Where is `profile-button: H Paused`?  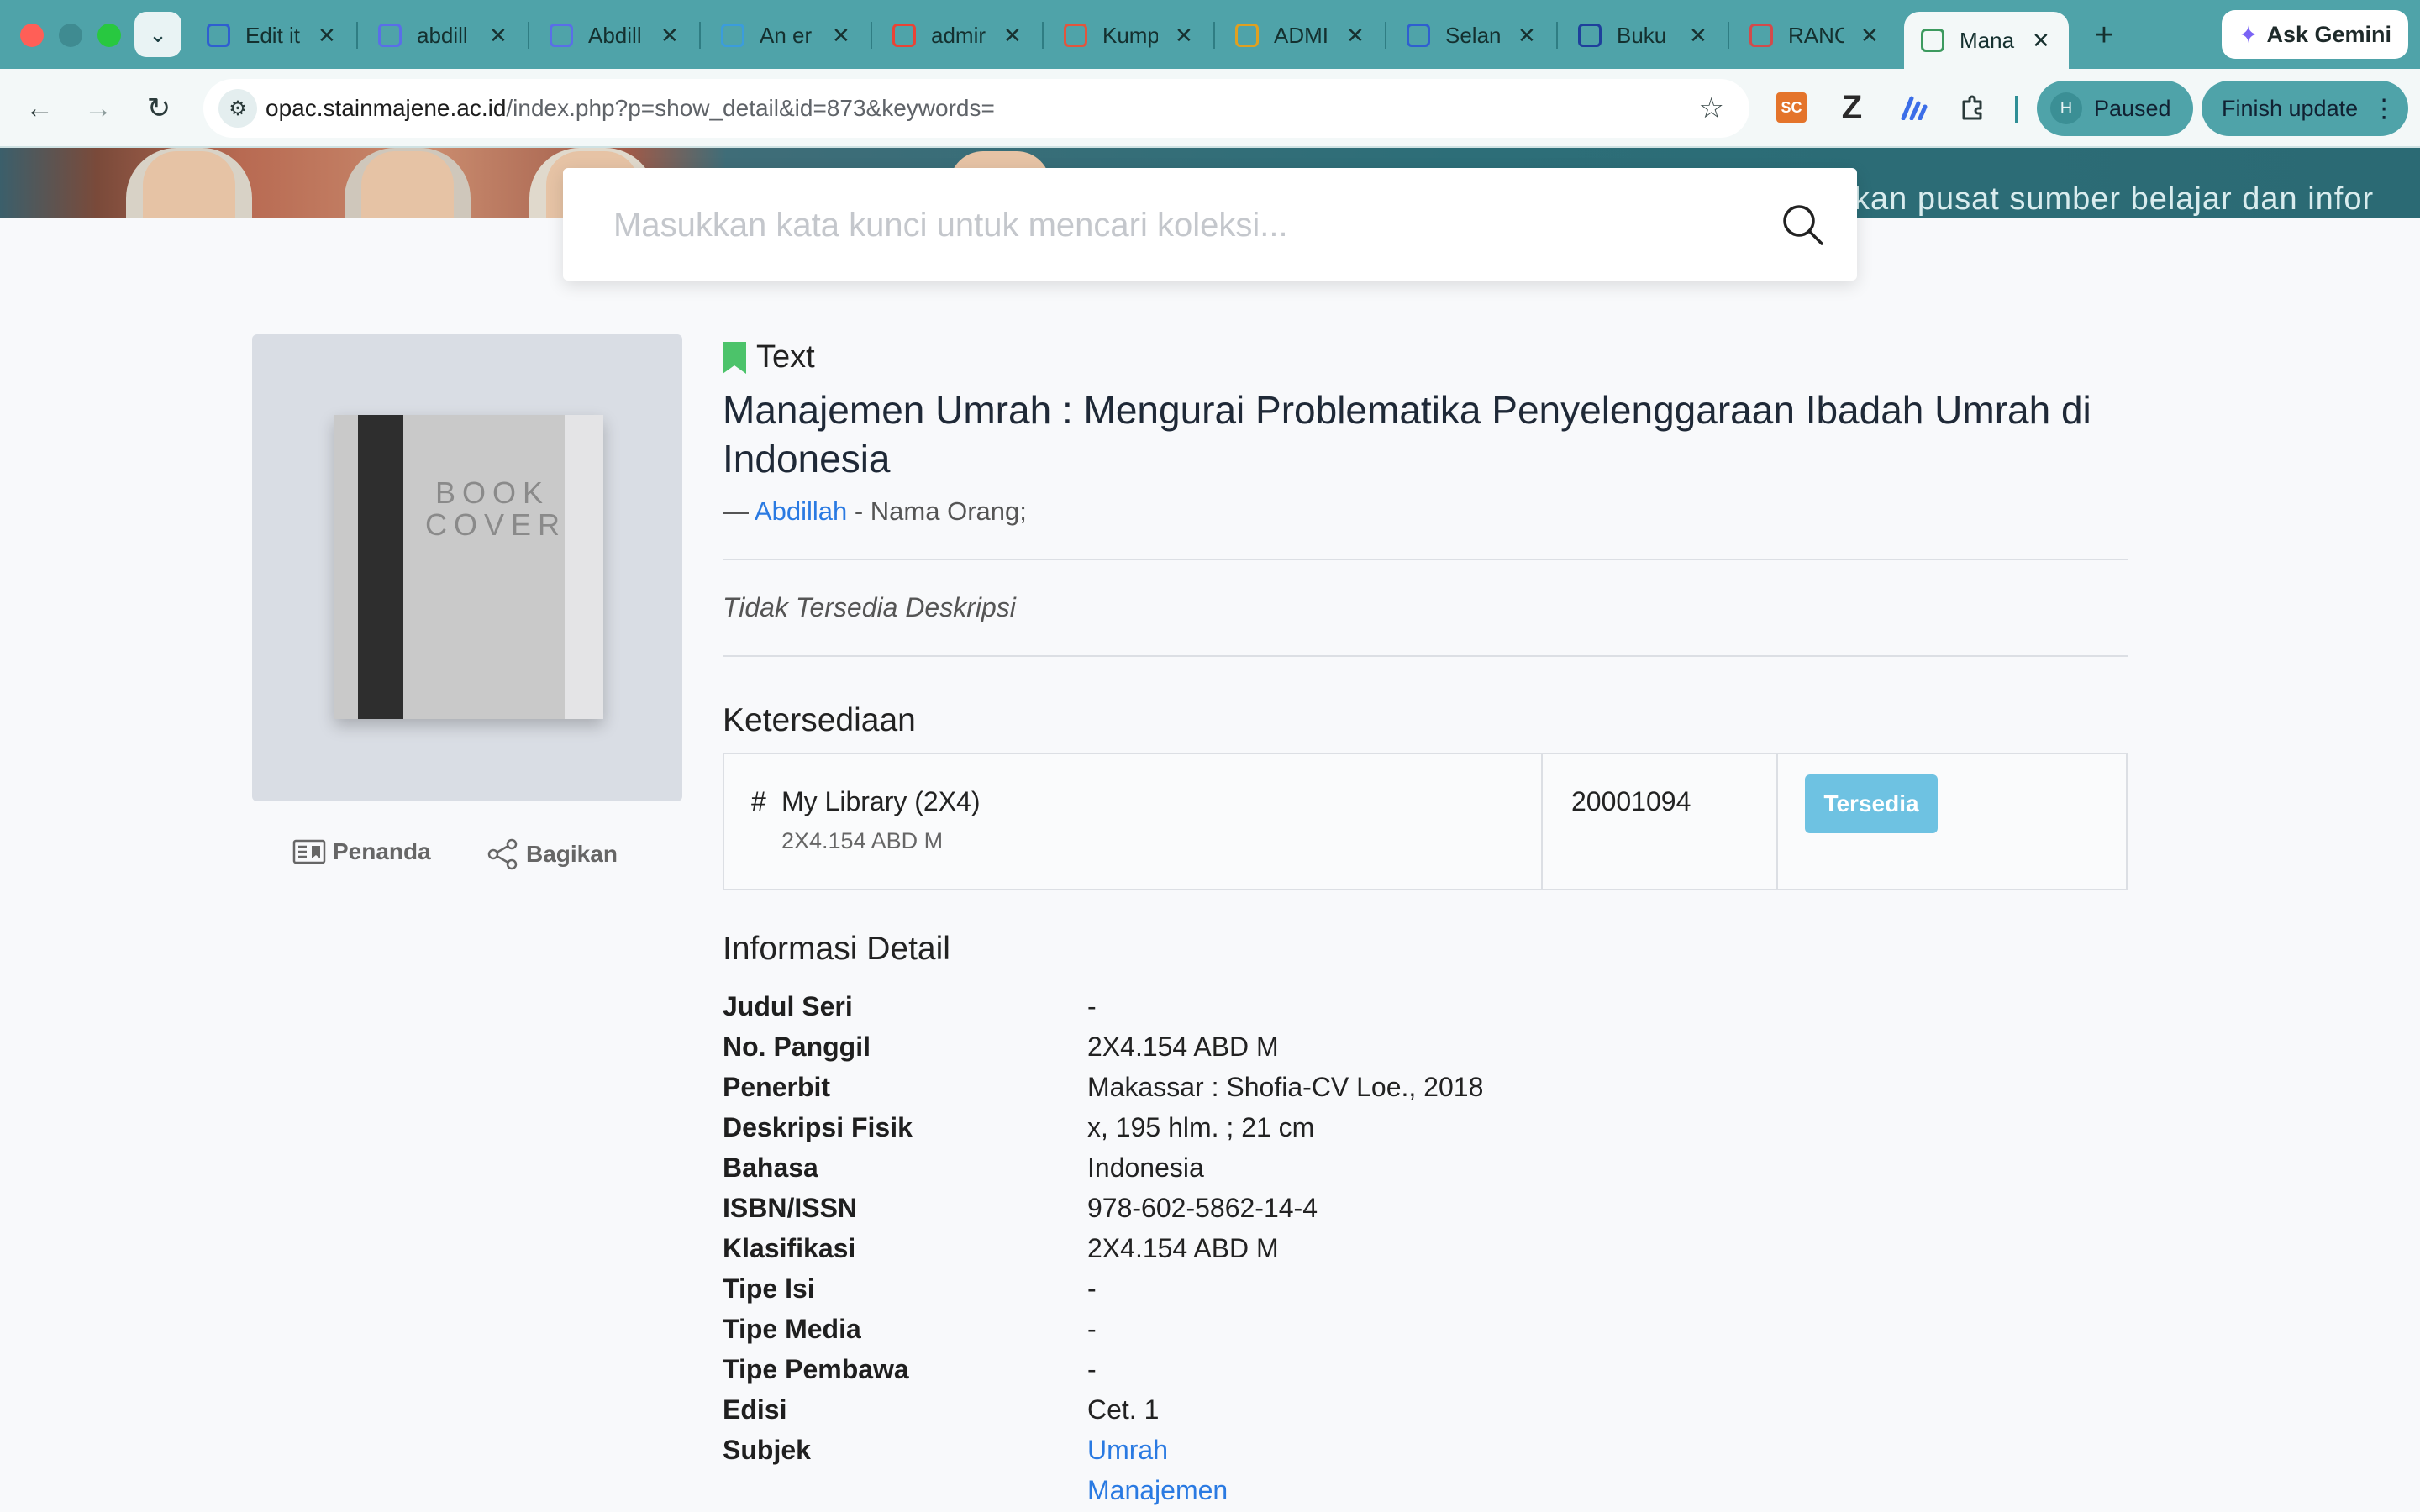
profile-button: H Paused is located at coordinates (2115, 108).